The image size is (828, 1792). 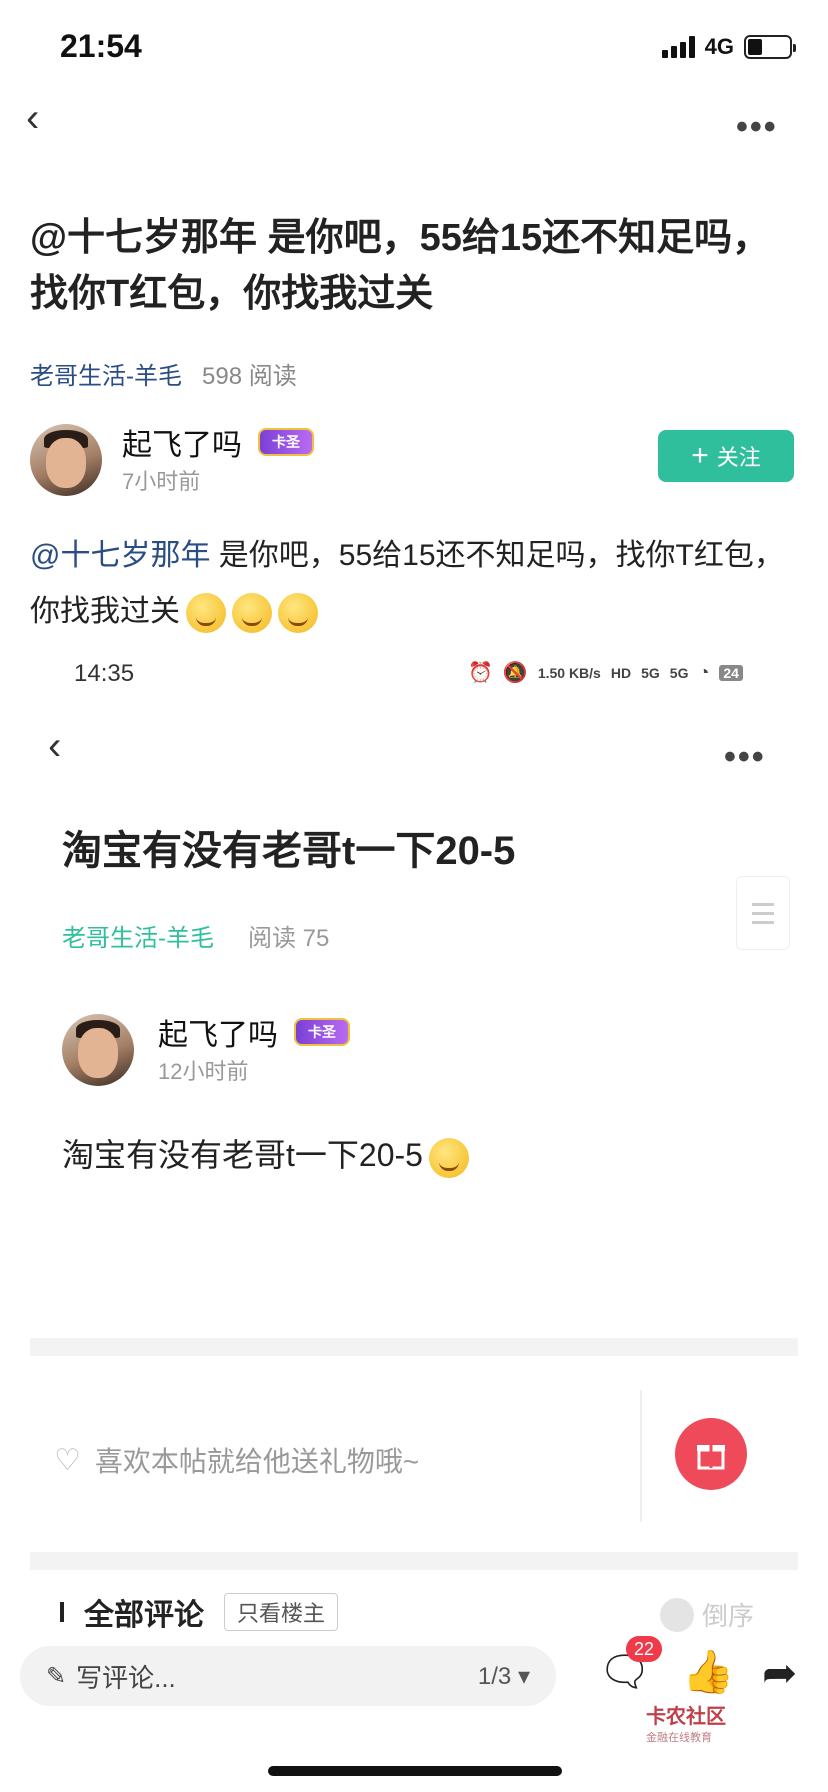 What do you see at coordinates (779, 1672) in the screenshot?
I see `share-icon: ➦` at bounding box center [779, 1672].